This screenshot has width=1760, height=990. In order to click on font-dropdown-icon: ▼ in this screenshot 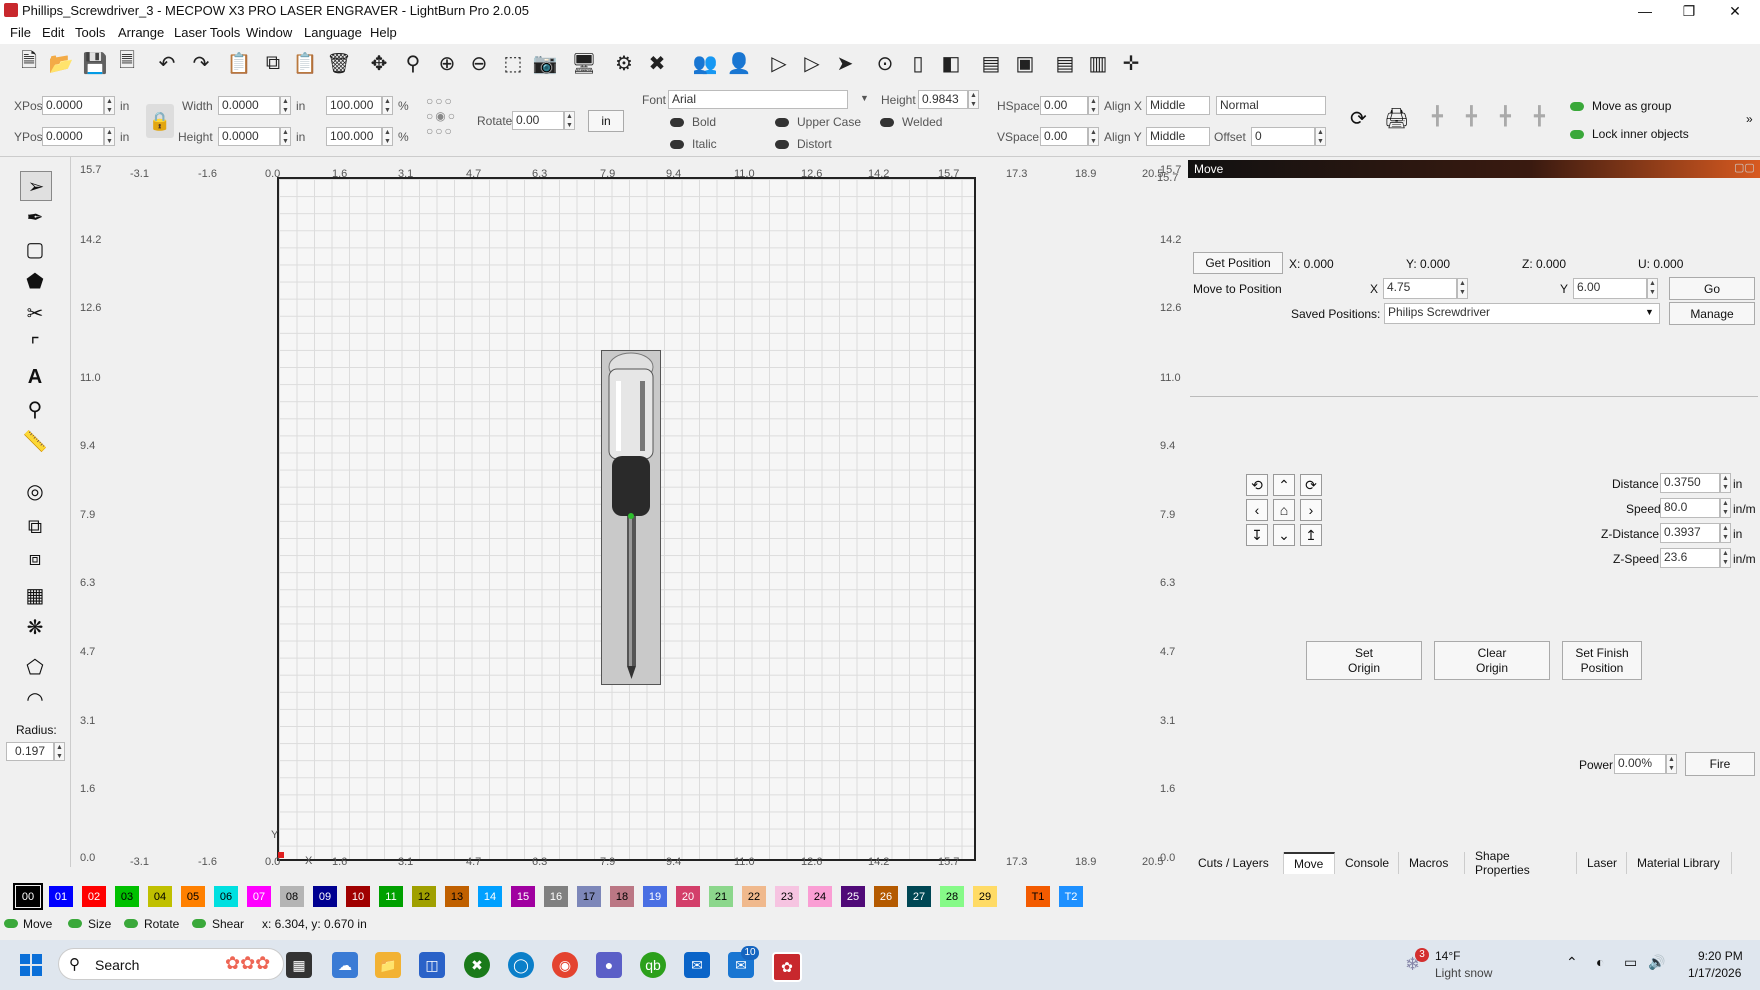, I will do `click(864, 98)`.